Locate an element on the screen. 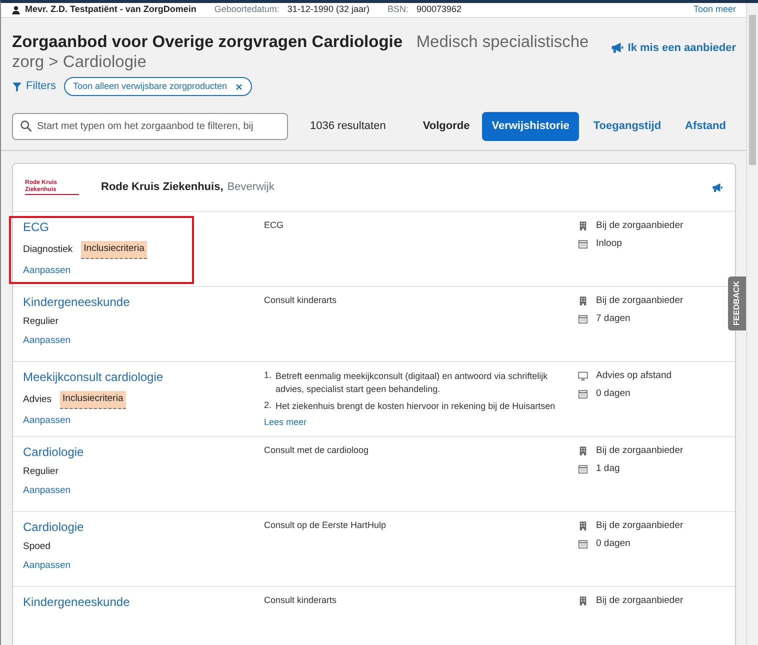 The width and height of the screenshot is (758, 645). missing-provider-link: Ik mis een aanbieder is located at coordinates (673, 48).